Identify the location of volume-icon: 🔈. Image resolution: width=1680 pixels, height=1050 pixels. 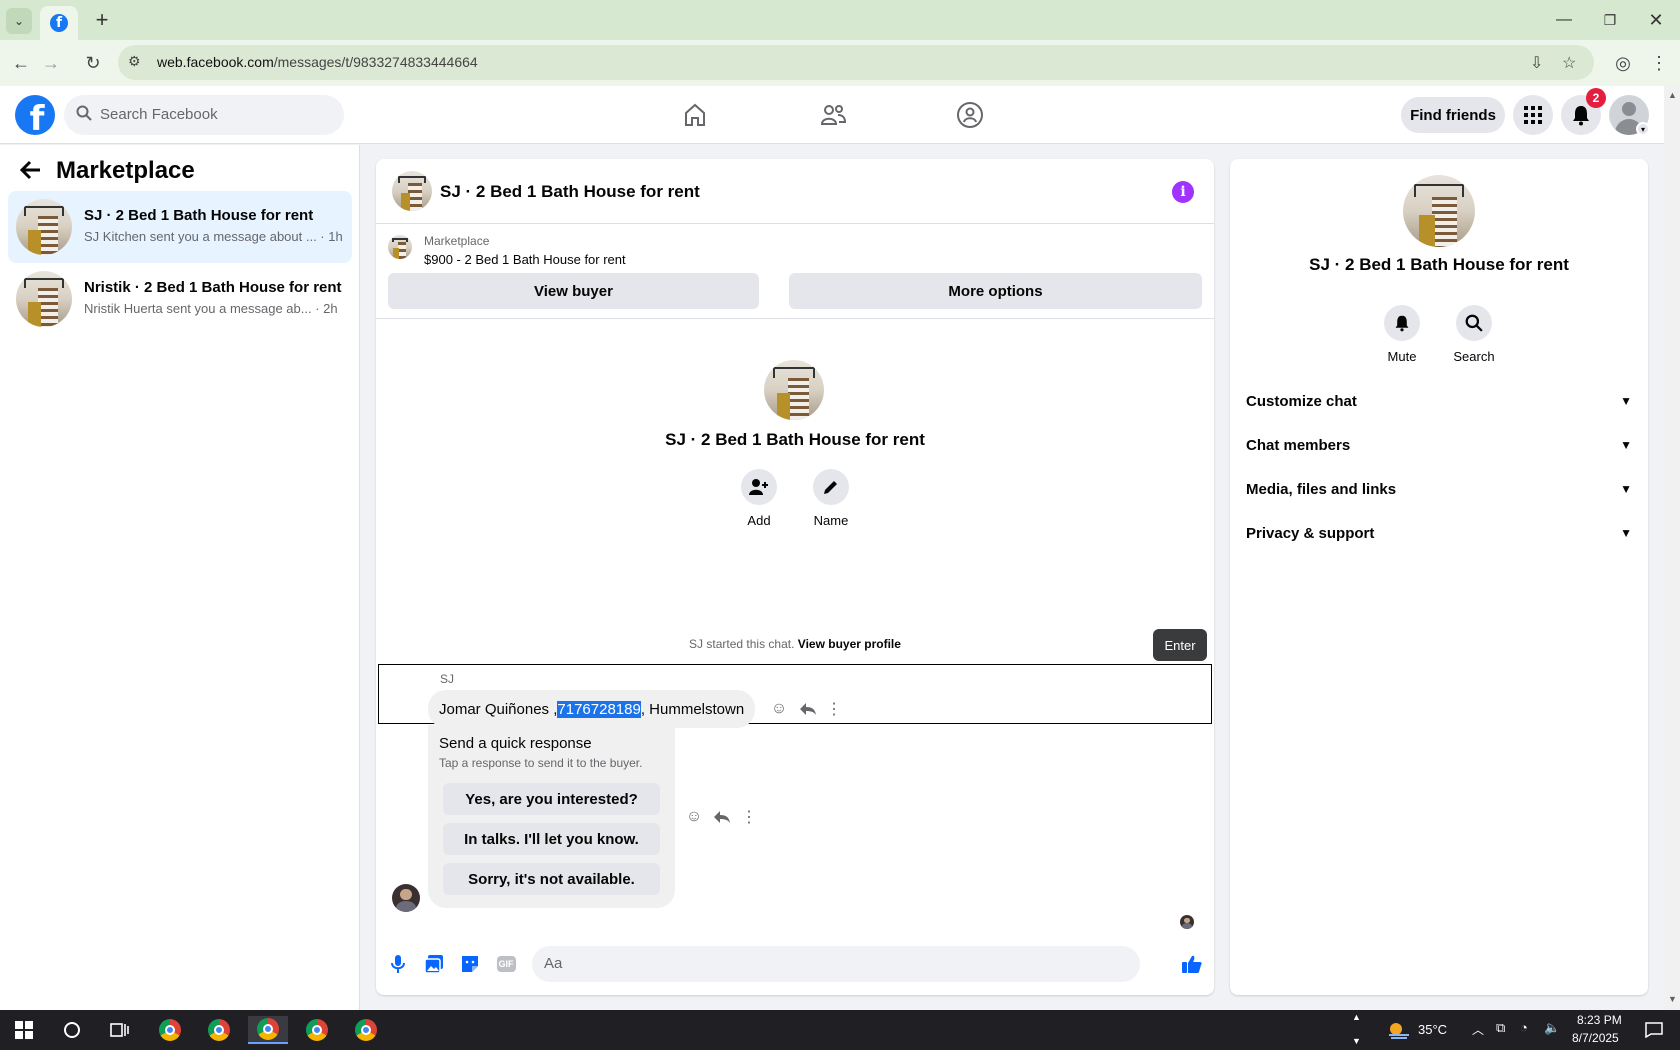
(1552, 1028).